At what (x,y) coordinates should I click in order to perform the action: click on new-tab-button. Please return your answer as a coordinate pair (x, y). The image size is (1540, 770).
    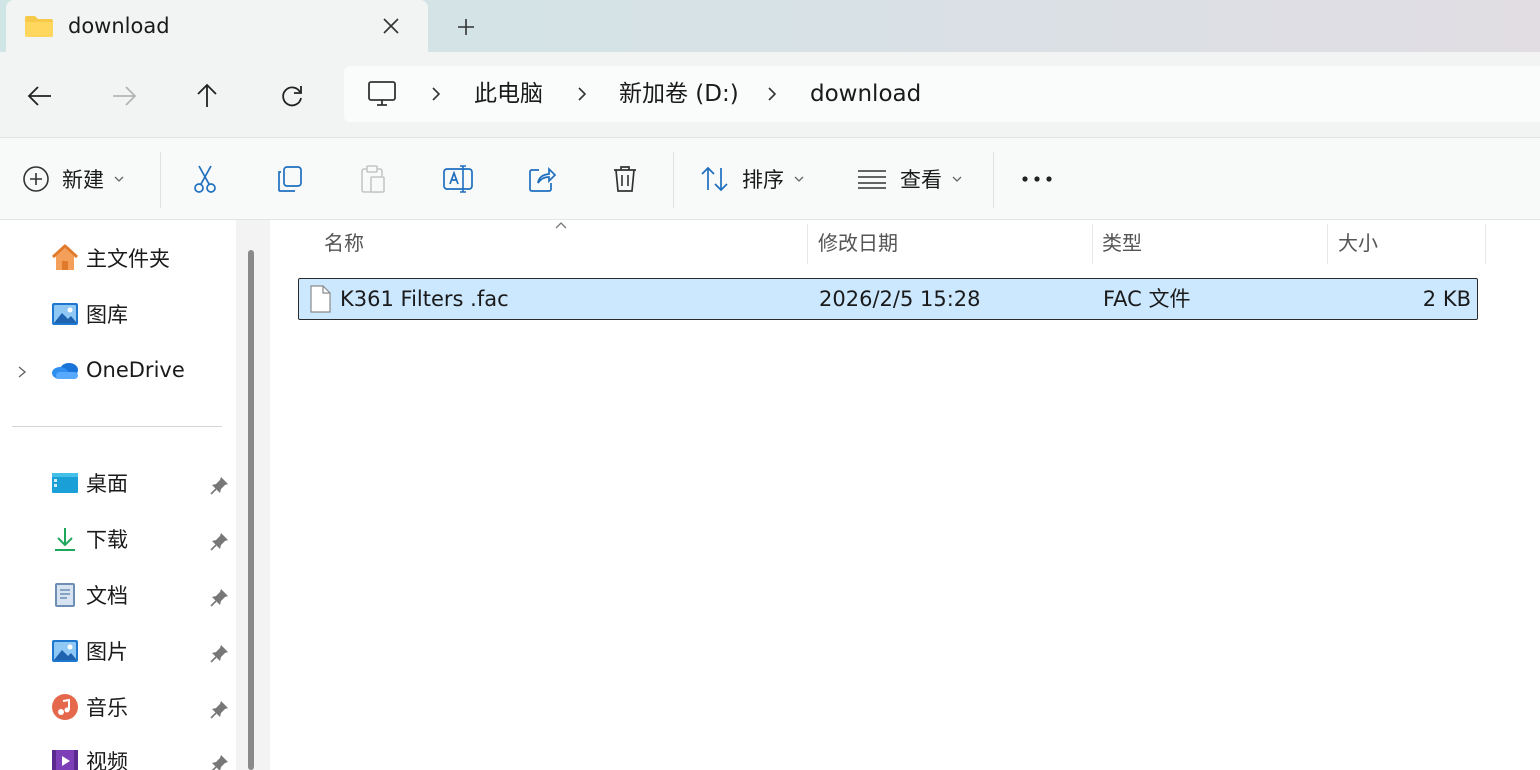
    Looking at the image, I should click on (466, 27).